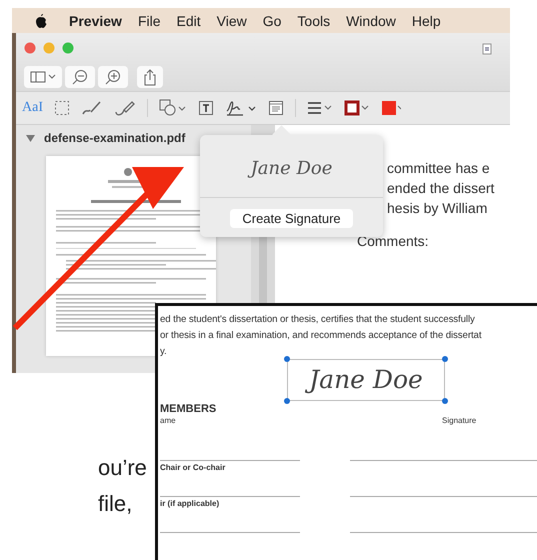 This screenshot has width=537, height=560. What do you see at coordinates (30, 138) in the screenshot?
I see `disclosure-triangle-icon` at bounding box center [30, 138].